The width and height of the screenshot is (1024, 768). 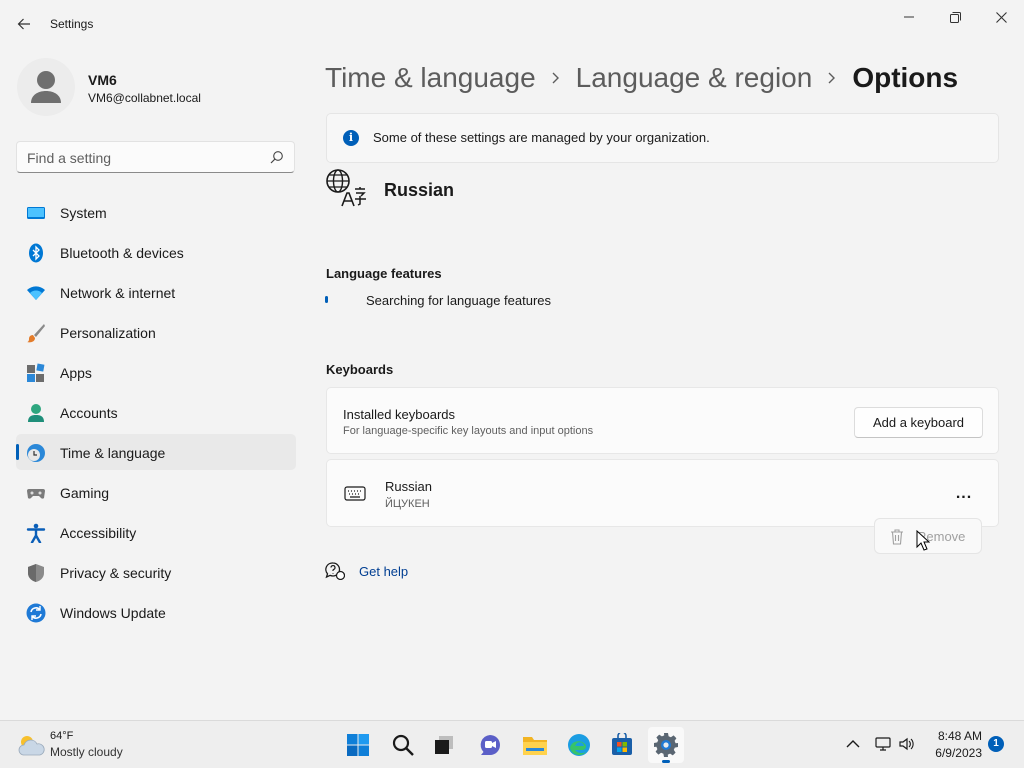 I want to click on weather-temperature: 64°F, so click(x=61, y=736).